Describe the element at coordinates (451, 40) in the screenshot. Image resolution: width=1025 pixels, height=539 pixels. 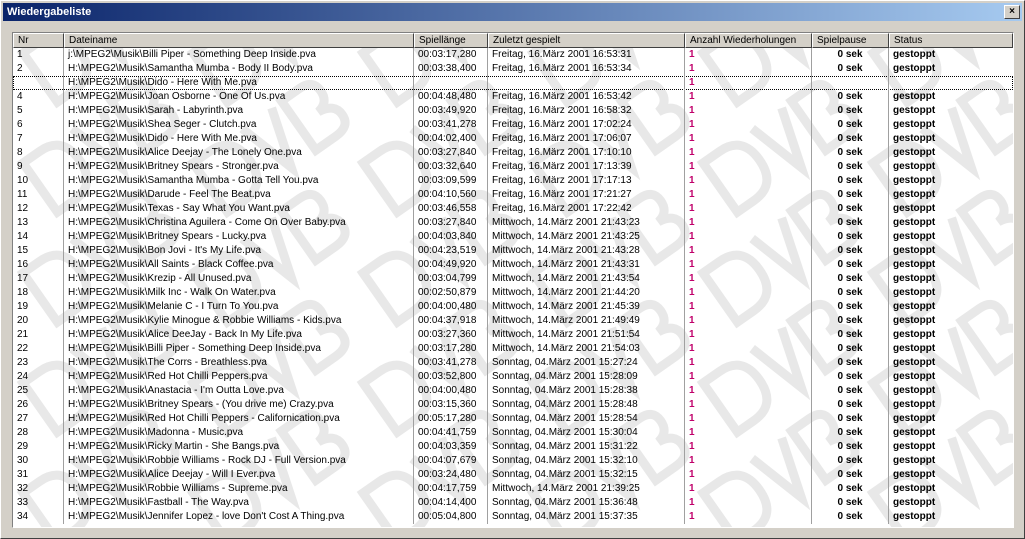
I see `column-header-duration: Spiellänge` at that location.